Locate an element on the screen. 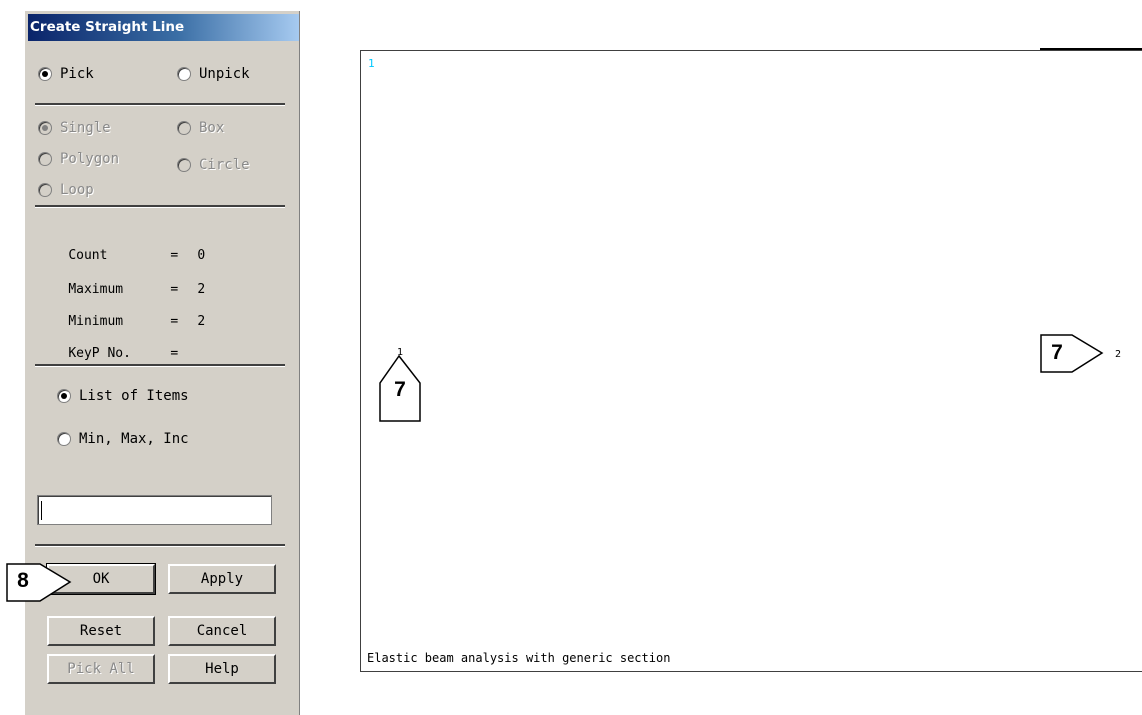 This screenshot has height=715, width=1142. min-max-inc-radio: Min, Max, Inc is located at coordinates (123, 439).